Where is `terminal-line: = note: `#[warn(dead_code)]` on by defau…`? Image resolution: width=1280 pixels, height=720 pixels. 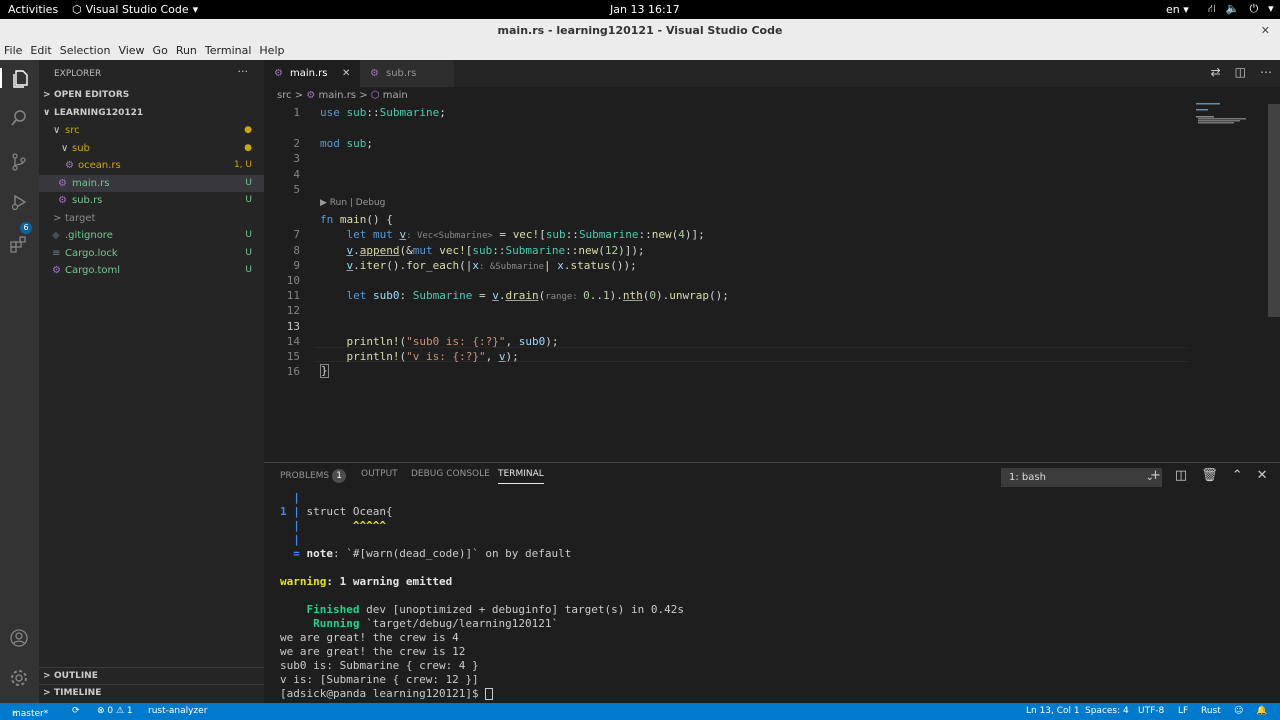
terminal-line: = note: `#[warn(dead_code)]` on by defau… is located at coordinates (425, 554).